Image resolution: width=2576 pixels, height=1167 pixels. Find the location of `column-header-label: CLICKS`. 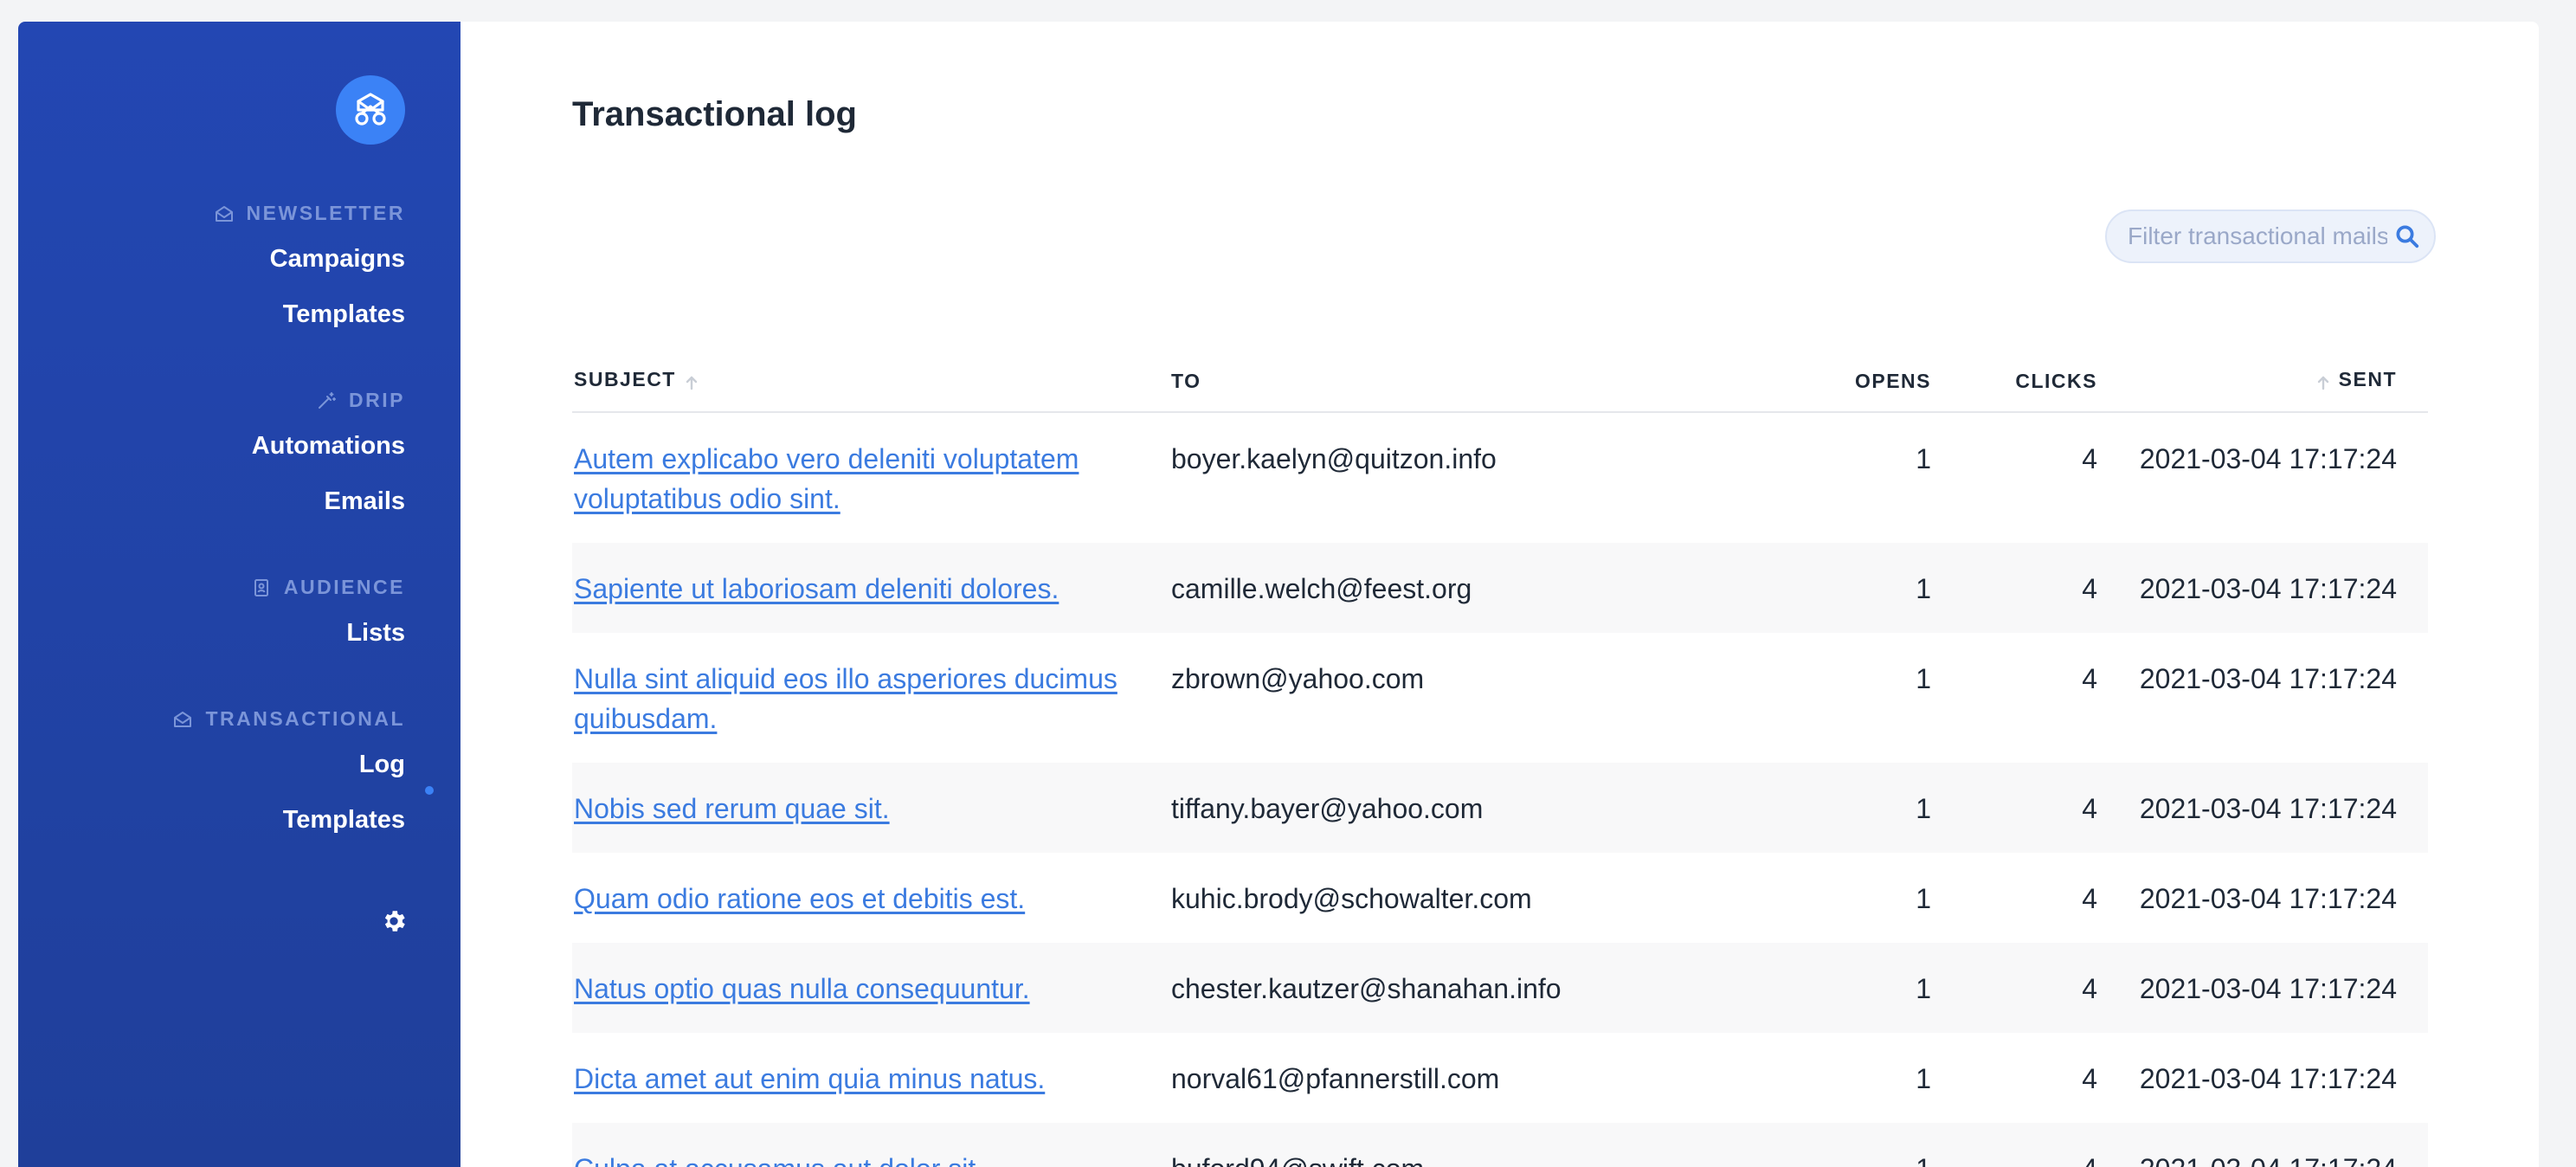

column-header-label: CLICKS is located at coordinates (2056, 380).